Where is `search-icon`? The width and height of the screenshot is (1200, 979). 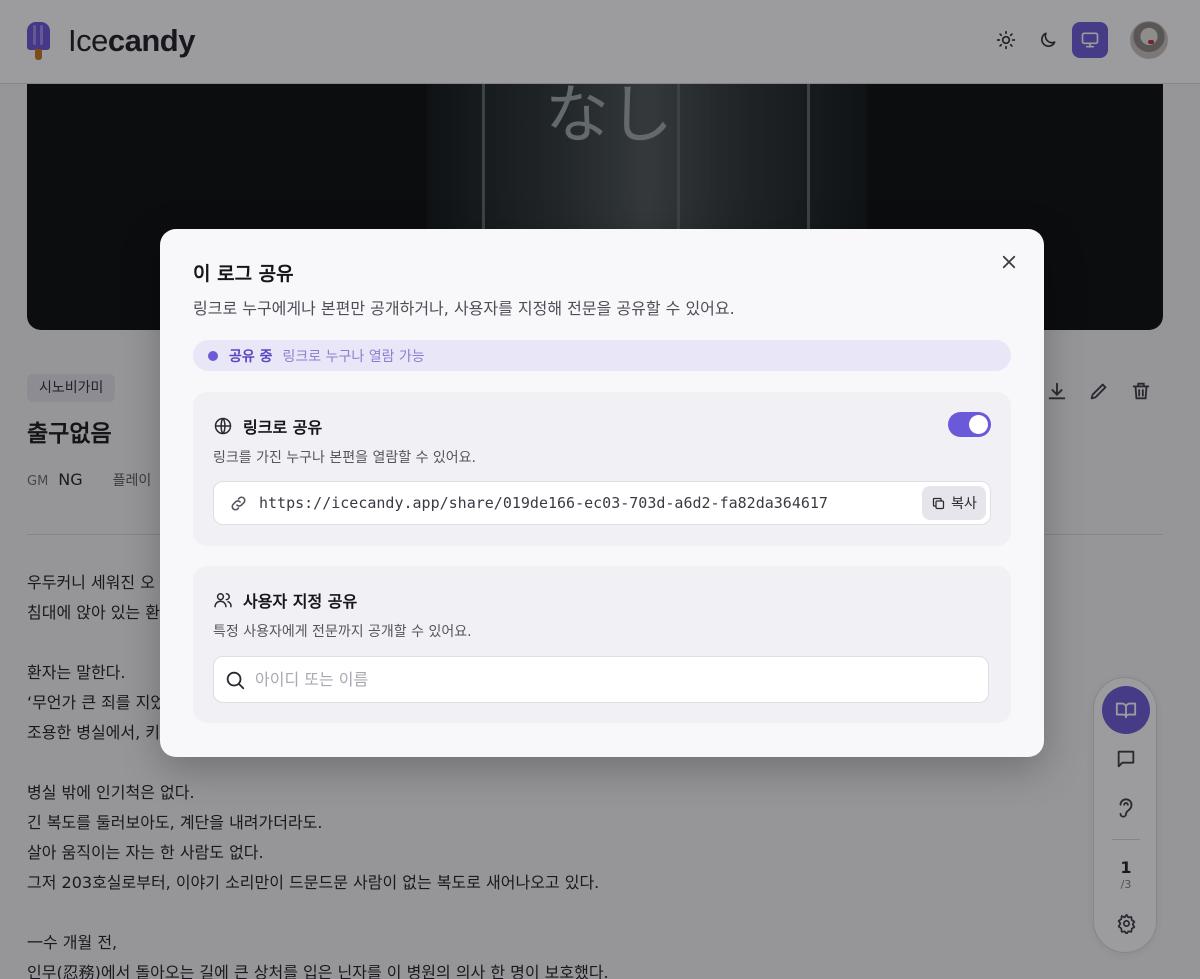
search-icon is located at coordinates (235, 680).